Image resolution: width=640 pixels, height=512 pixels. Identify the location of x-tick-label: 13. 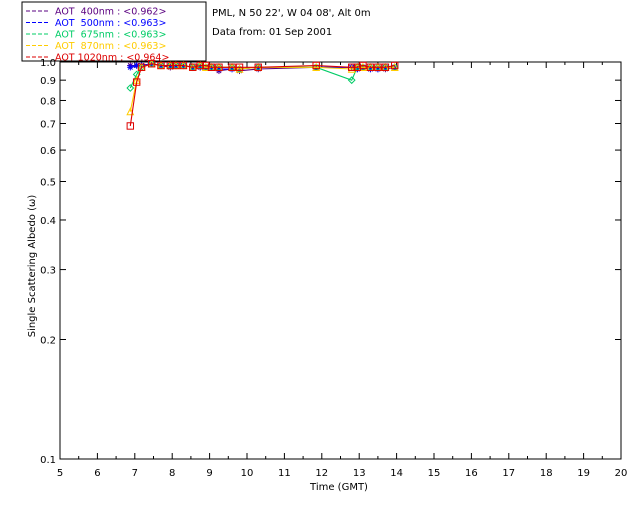
(359, 473).